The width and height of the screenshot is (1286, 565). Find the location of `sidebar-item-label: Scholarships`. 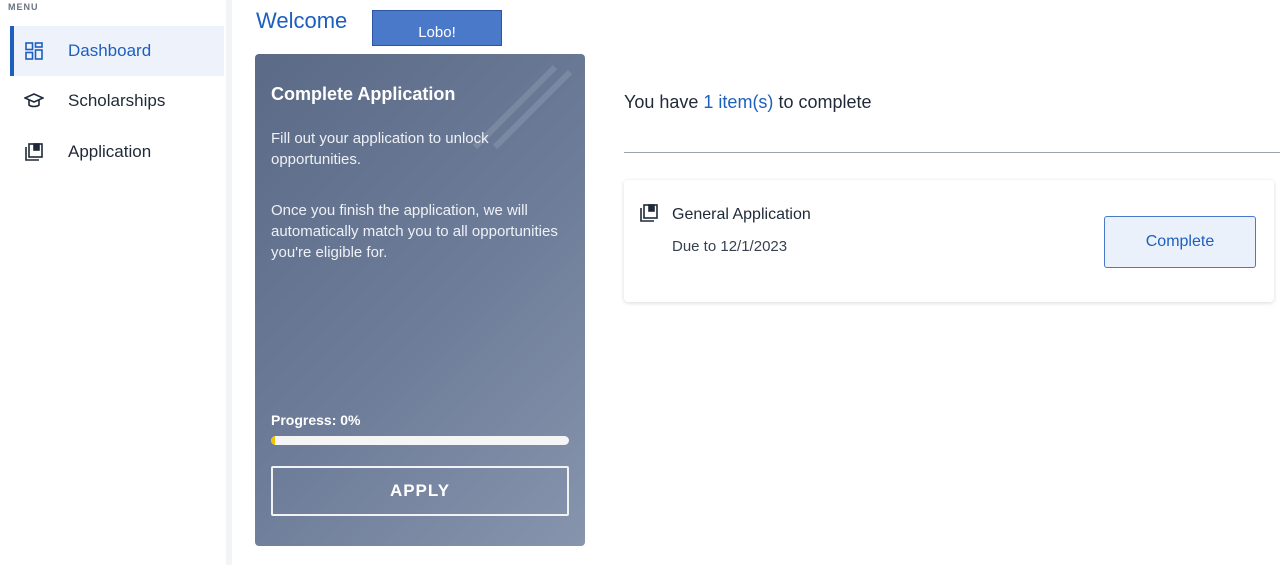

sidebar-item-label: Scholarships is located at coordinates (117, 100).